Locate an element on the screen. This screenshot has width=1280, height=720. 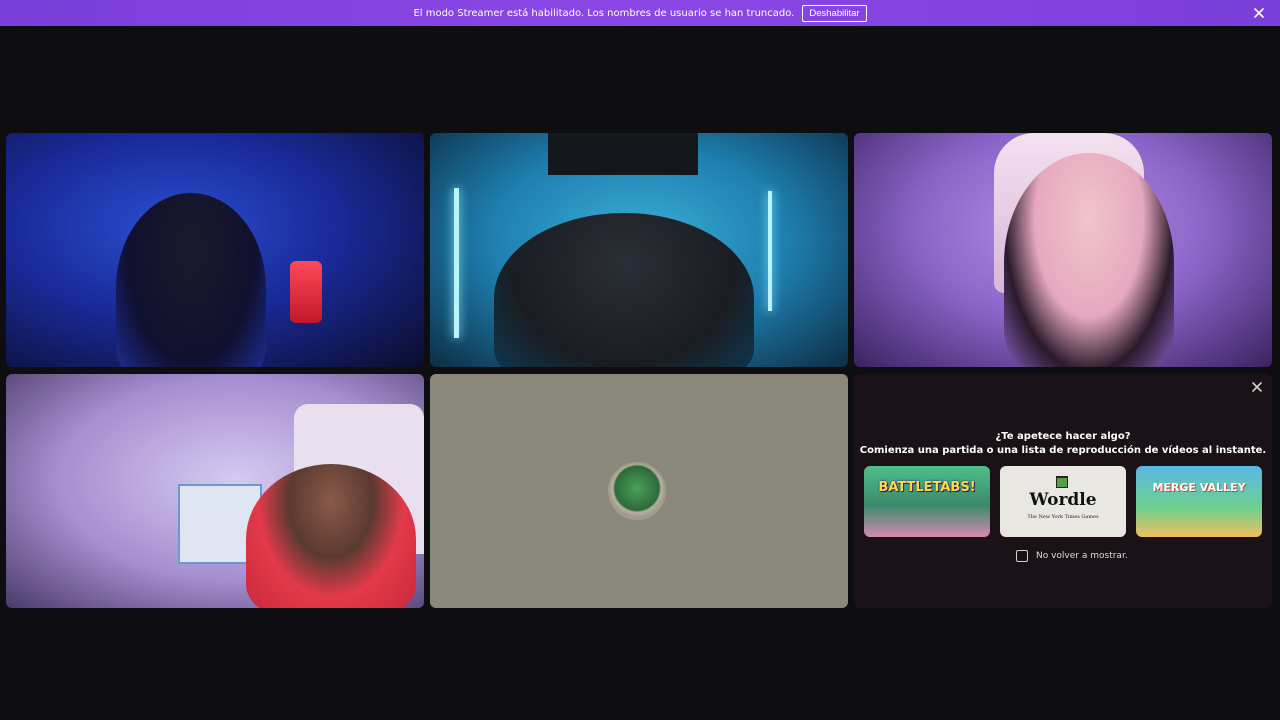
activity-card-label: Wordle is located at coordinates (1063, 500).